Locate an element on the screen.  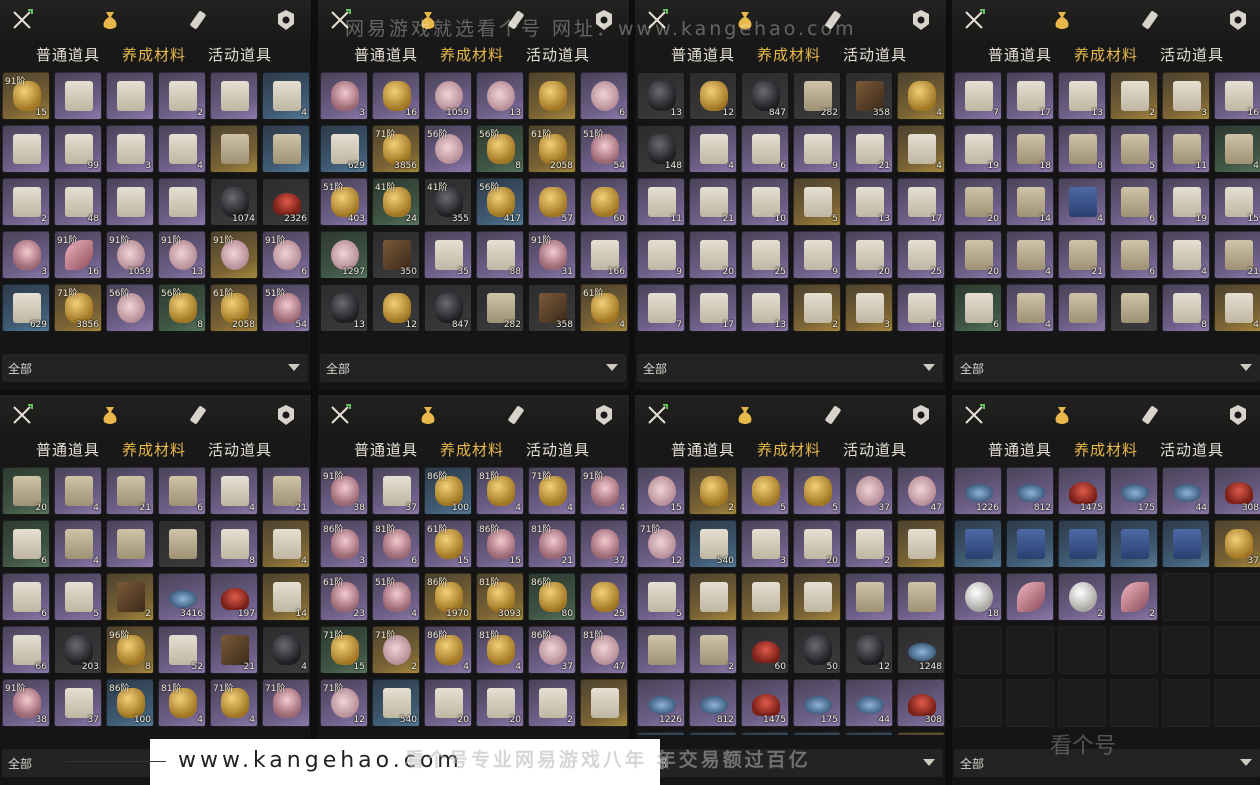
item-slot: 14 is located at coordinates (1030, 202).